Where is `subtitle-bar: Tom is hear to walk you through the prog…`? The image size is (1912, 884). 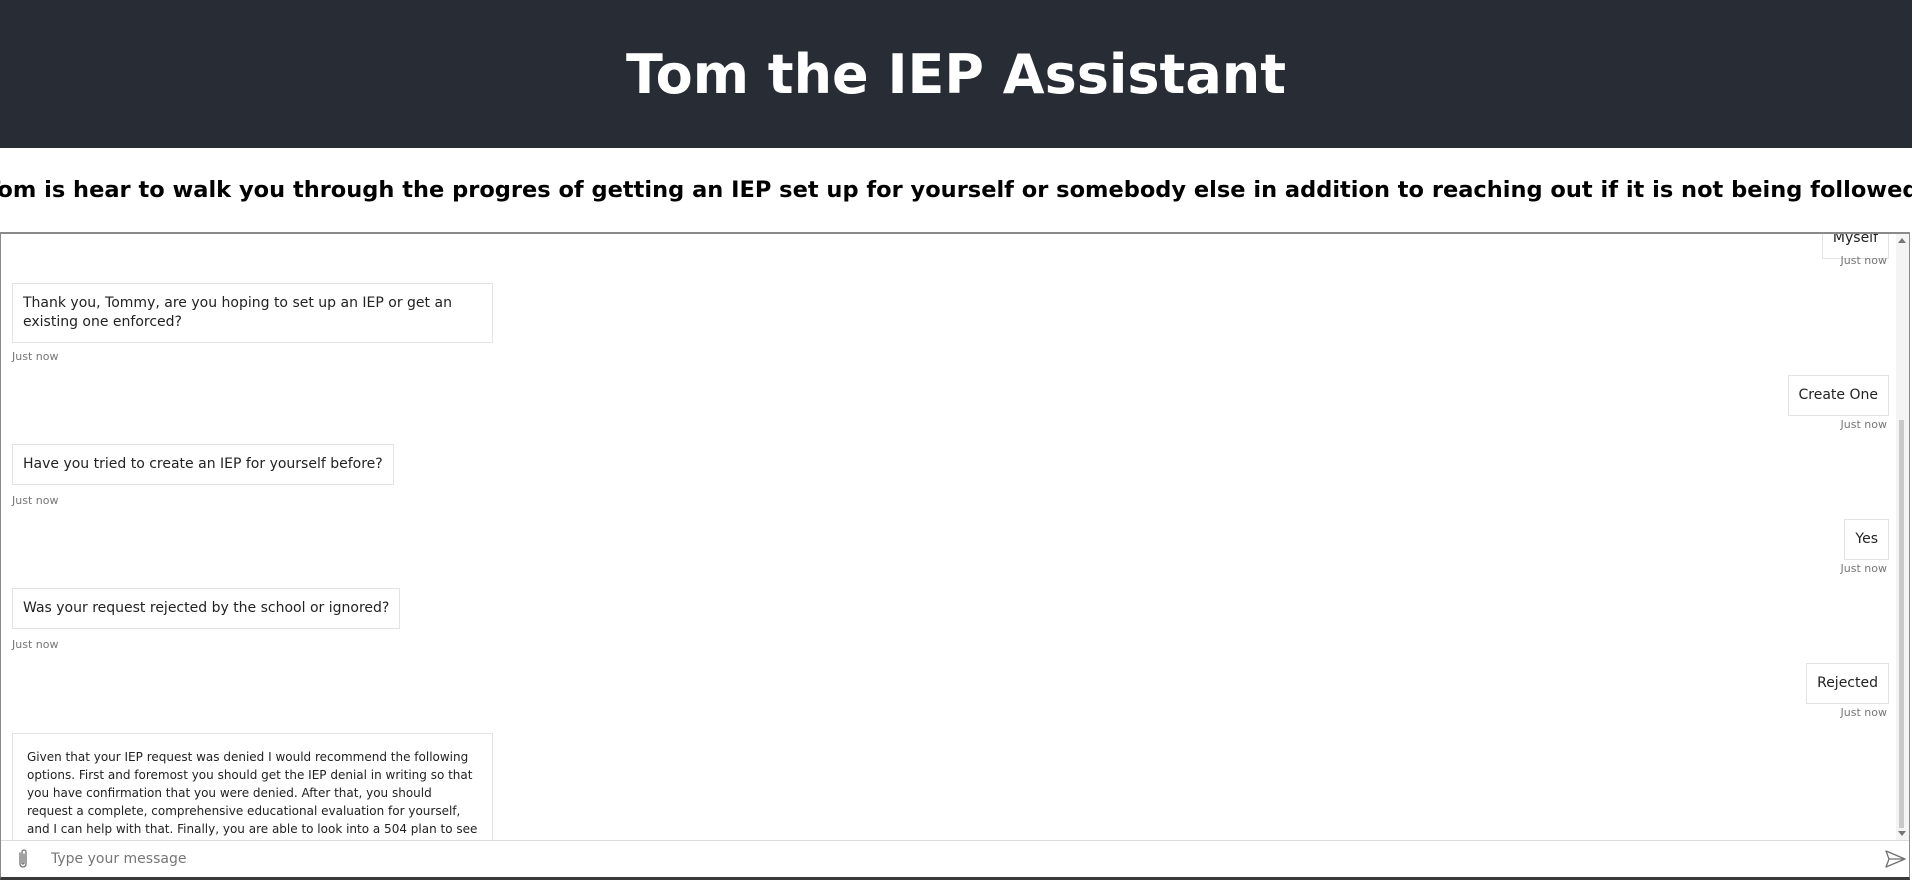 subtitle-bar: Tom is hear to walk you through the prog… is located at coordinates (956, 190).